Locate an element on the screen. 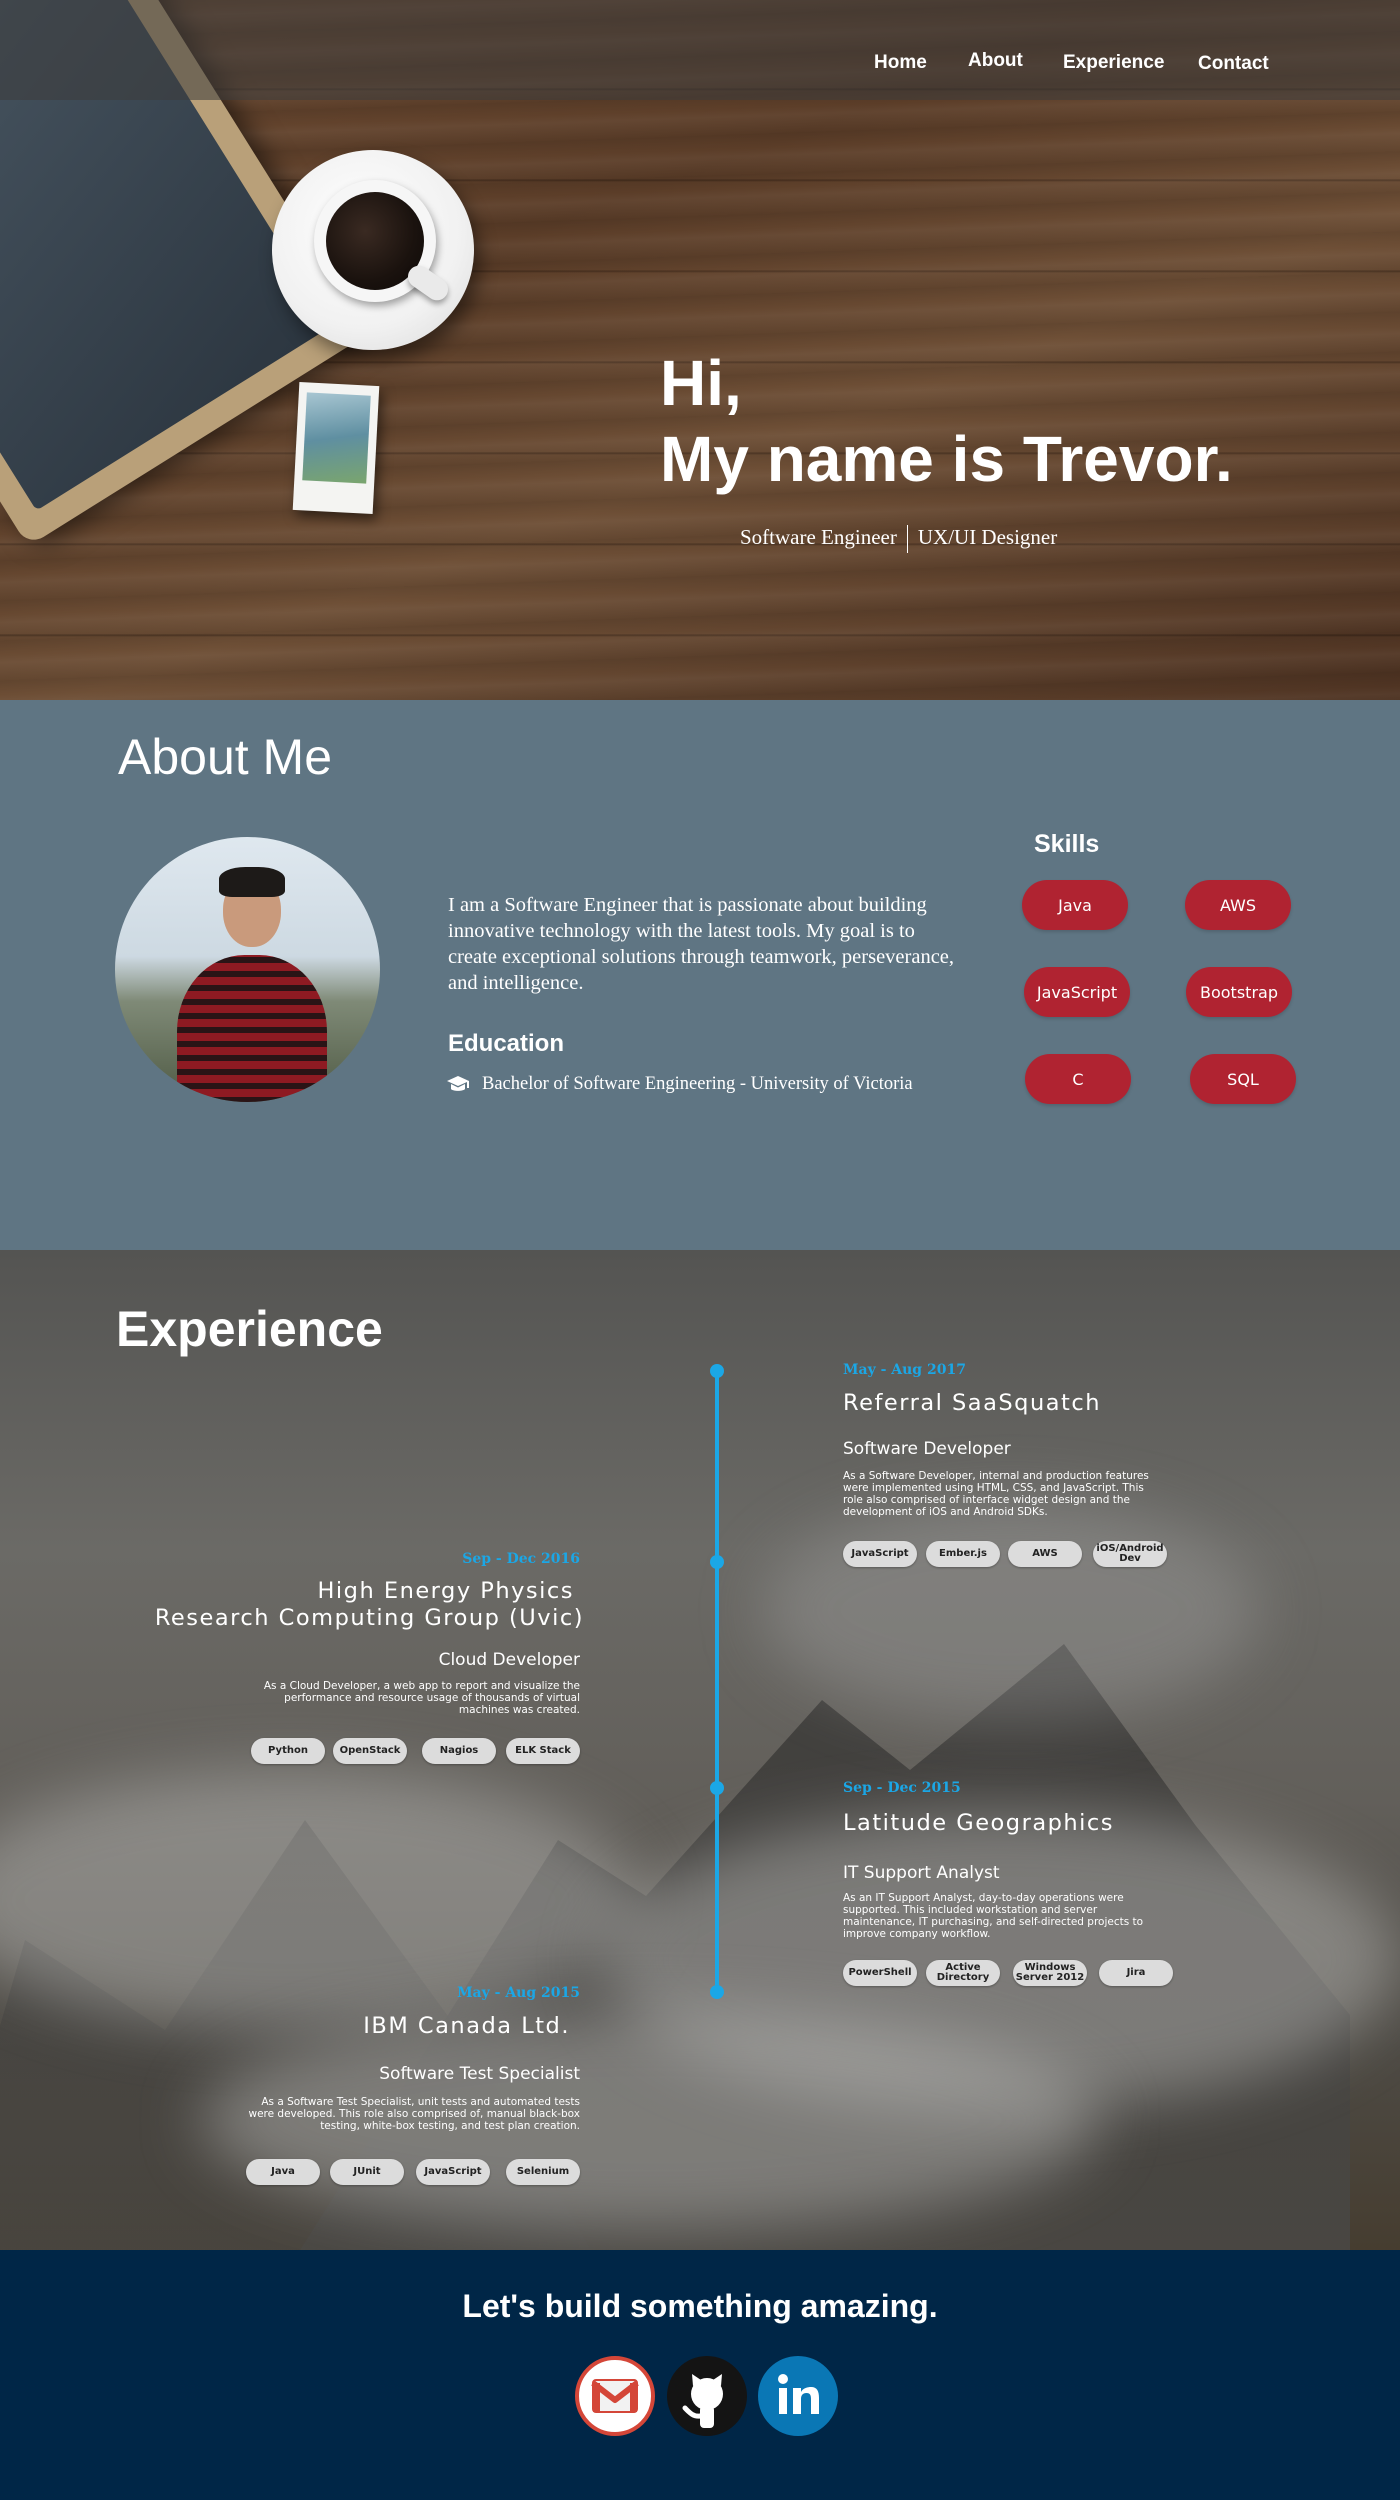 This screenshot has width=1400, height=2500. tech-tag: Nagios is located at coordinates (459, 1751).